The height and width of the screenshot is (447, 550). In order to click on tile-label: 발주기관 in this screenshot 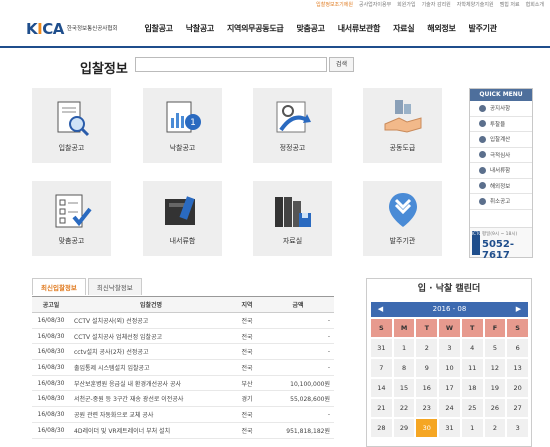, I will do `click(402, 241)`.